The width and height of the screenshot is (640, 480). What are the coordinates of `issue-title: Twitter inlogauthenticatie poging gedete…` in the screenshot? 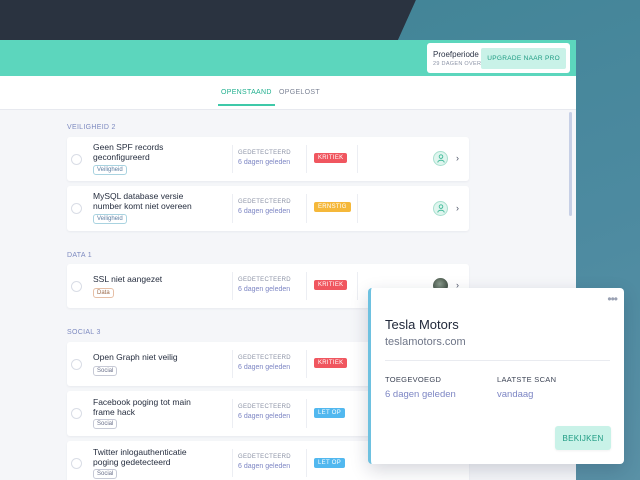 It's located at (140, 457).